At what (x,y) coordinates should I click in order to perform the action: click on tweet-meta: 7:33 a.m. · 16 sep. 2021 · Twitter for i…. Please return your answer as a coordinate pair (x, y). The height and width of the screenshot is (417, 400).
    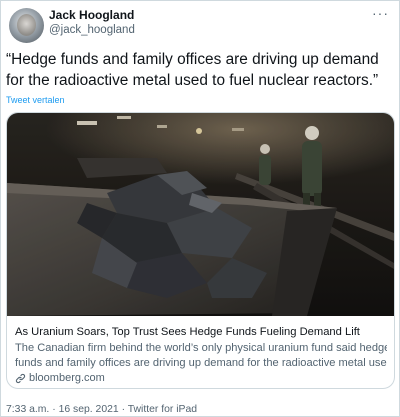
    Looking at the image, I should click on (101, 409).